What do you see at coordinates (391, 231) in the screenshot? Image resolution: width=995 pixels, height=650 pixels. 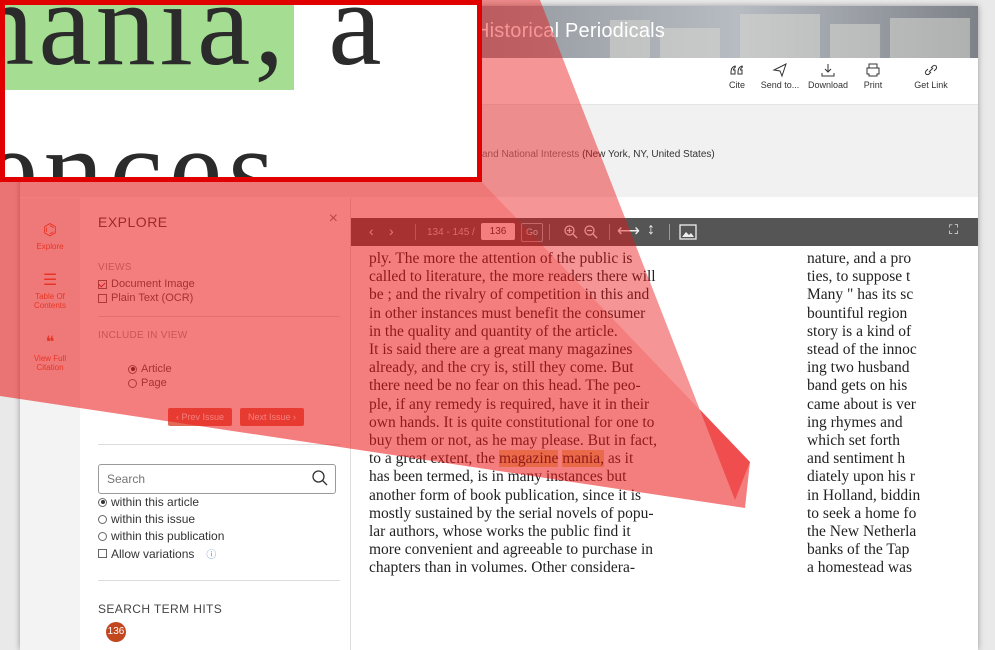 I see `next-page-icon: ›` at bounding box center [391, 231].